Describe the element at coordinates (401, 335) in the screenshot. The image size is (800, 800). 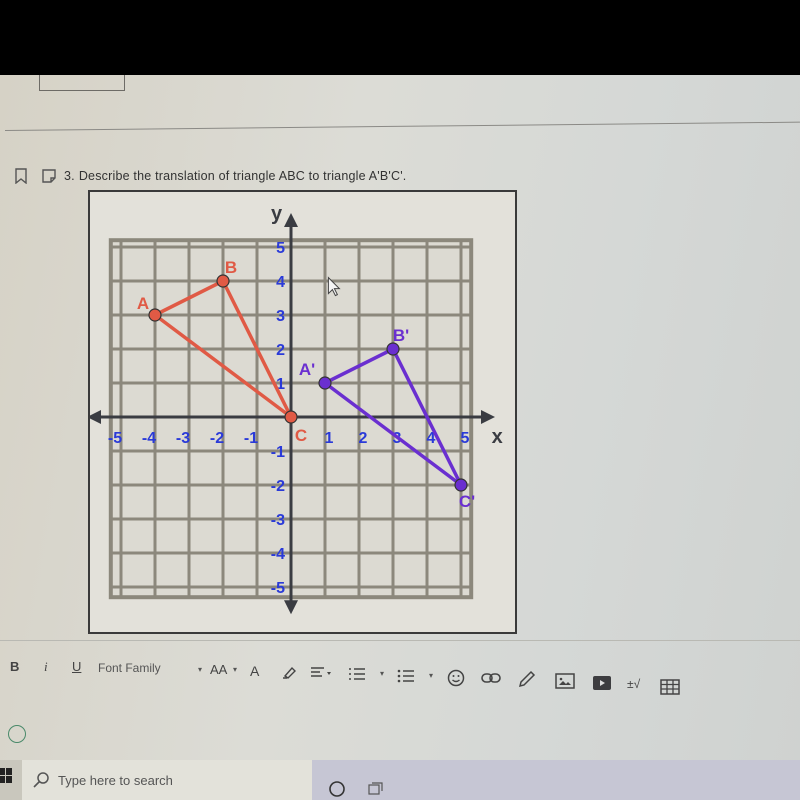
I see `vertex-label: B'` at that location.